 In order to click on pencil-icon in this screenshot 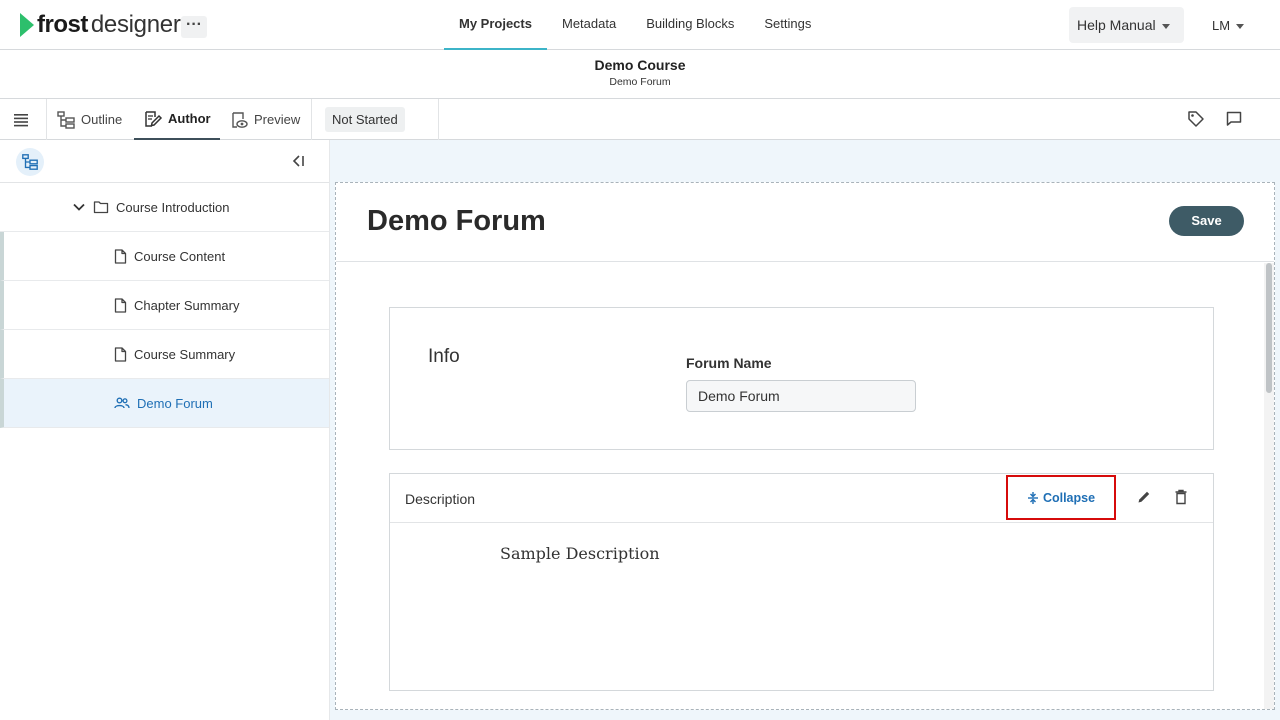, I will do `click(1144, 497)`.